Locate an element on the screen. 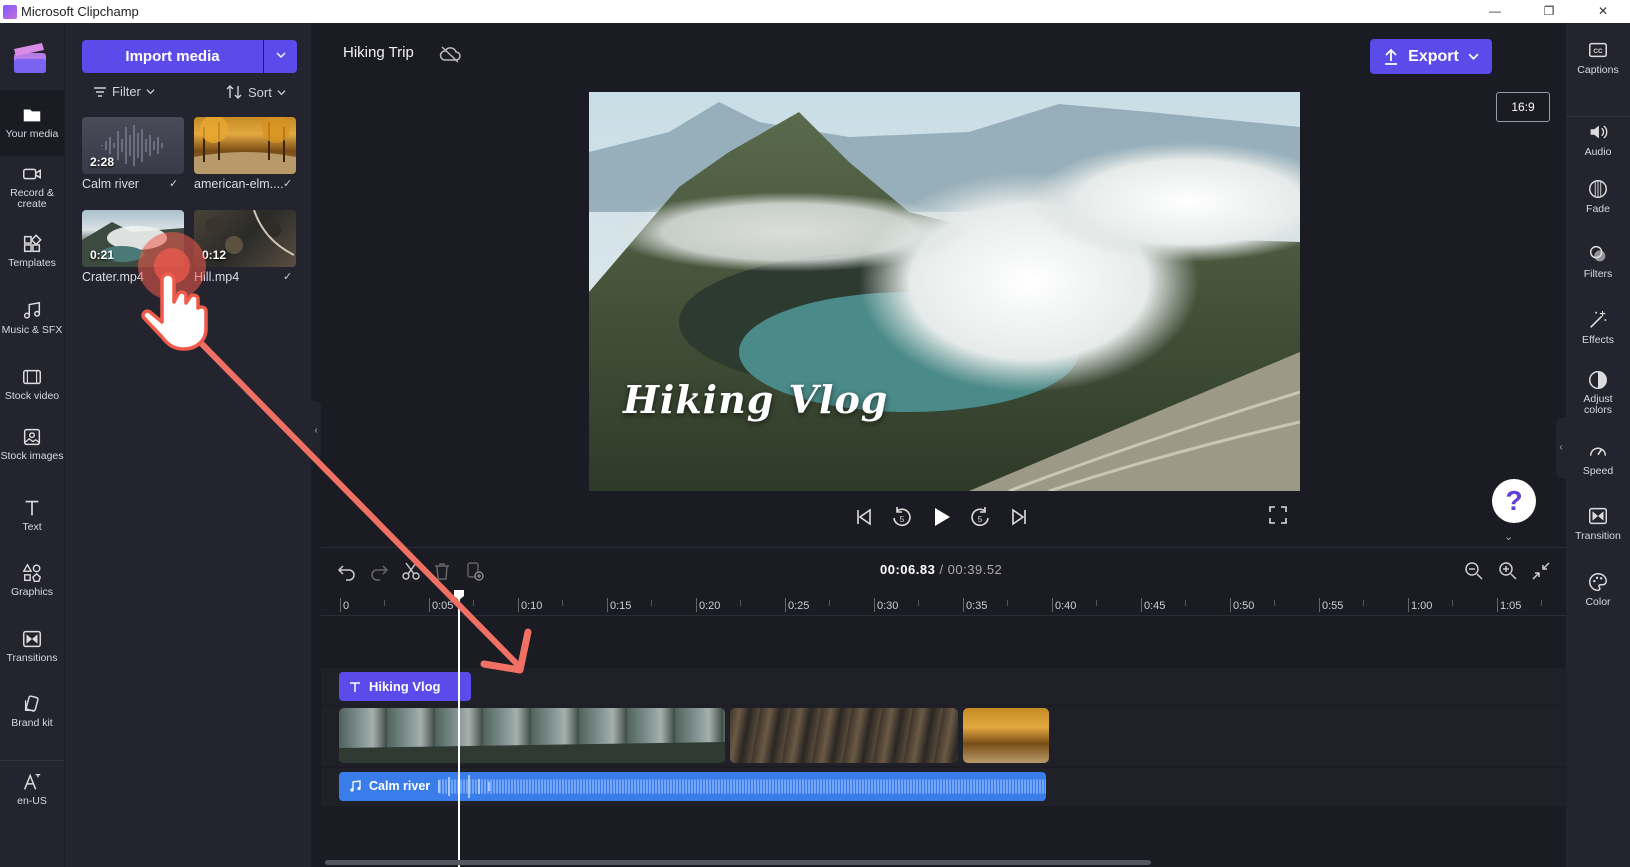  close-button: ✕ is located at coordinates (1603, 11).